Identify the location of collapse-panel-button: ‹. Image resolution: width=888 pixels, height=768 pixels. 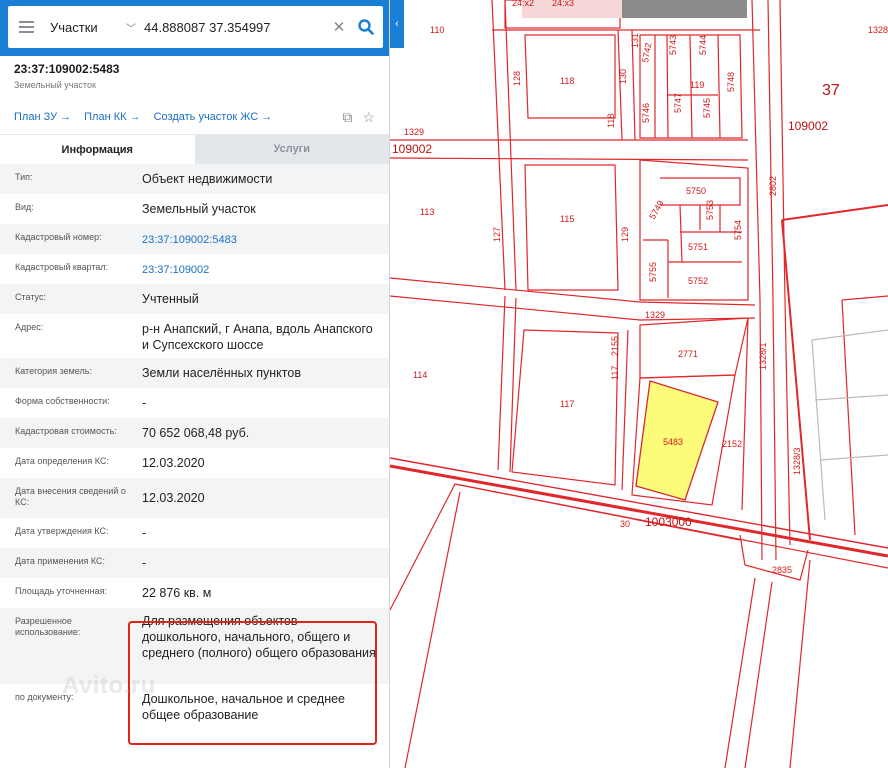
(397, 24).